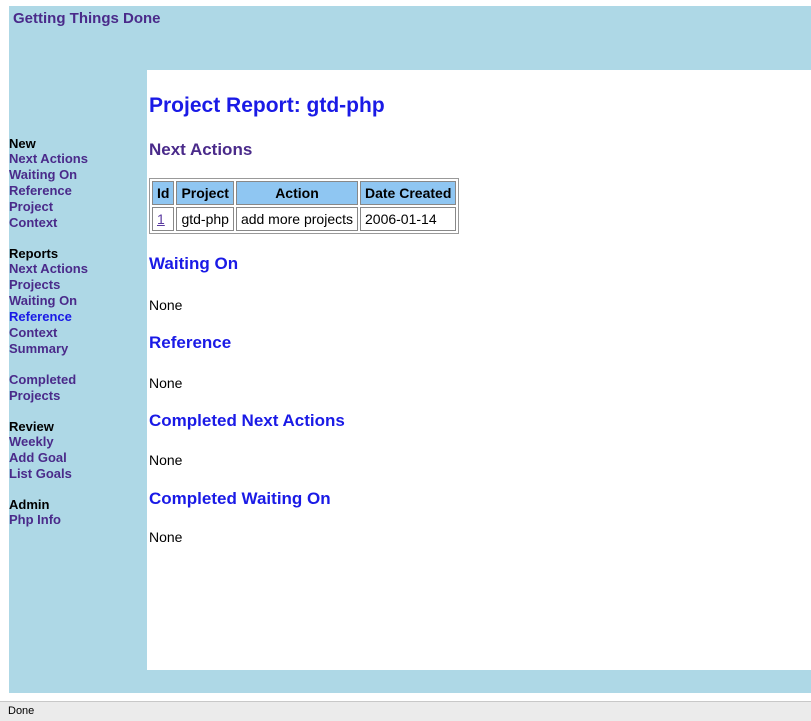  What do you see at coordinates (267, 105) in the screenshot?
I see `page-title: Project Report: gtd-php` at bounding box center [267, 105].